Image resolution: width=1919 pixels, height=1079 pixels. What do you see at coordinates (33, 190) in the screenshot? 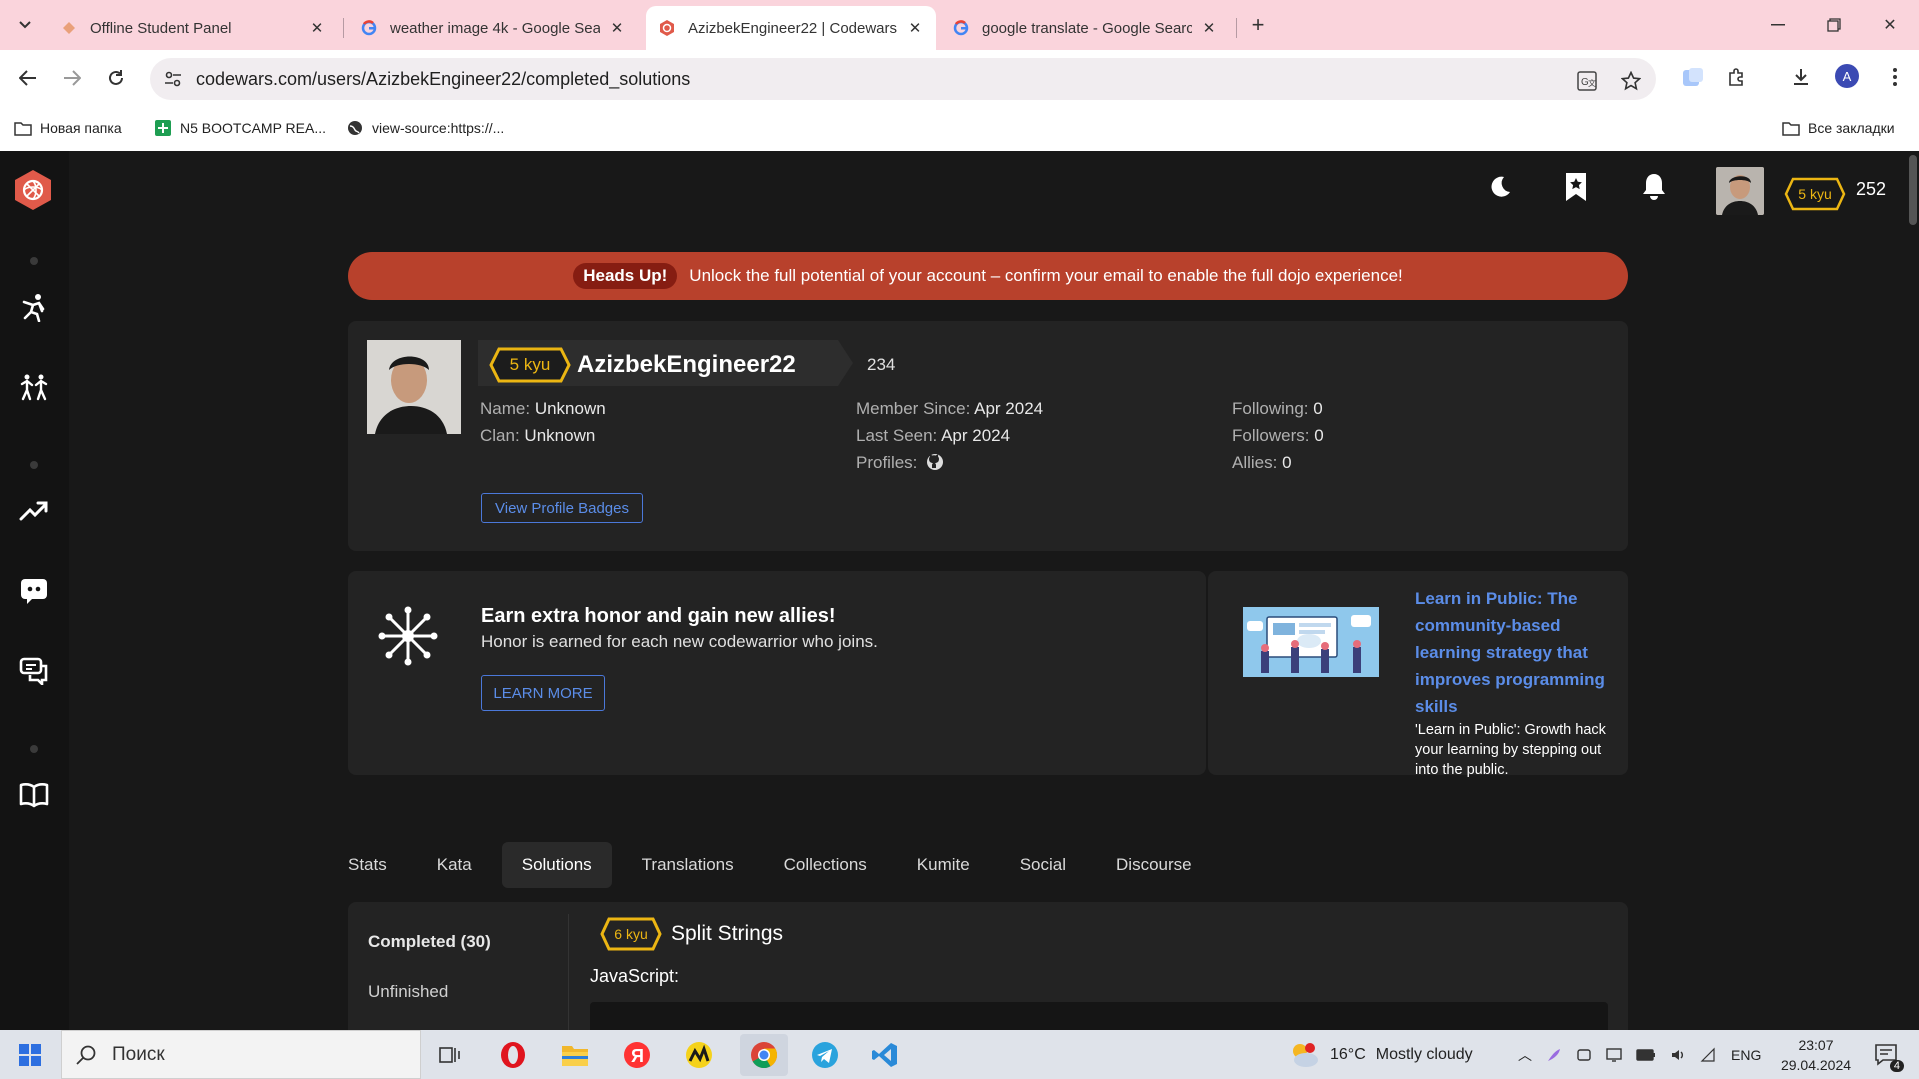
I see `codewars-logo` at bounding box center [33, 190].